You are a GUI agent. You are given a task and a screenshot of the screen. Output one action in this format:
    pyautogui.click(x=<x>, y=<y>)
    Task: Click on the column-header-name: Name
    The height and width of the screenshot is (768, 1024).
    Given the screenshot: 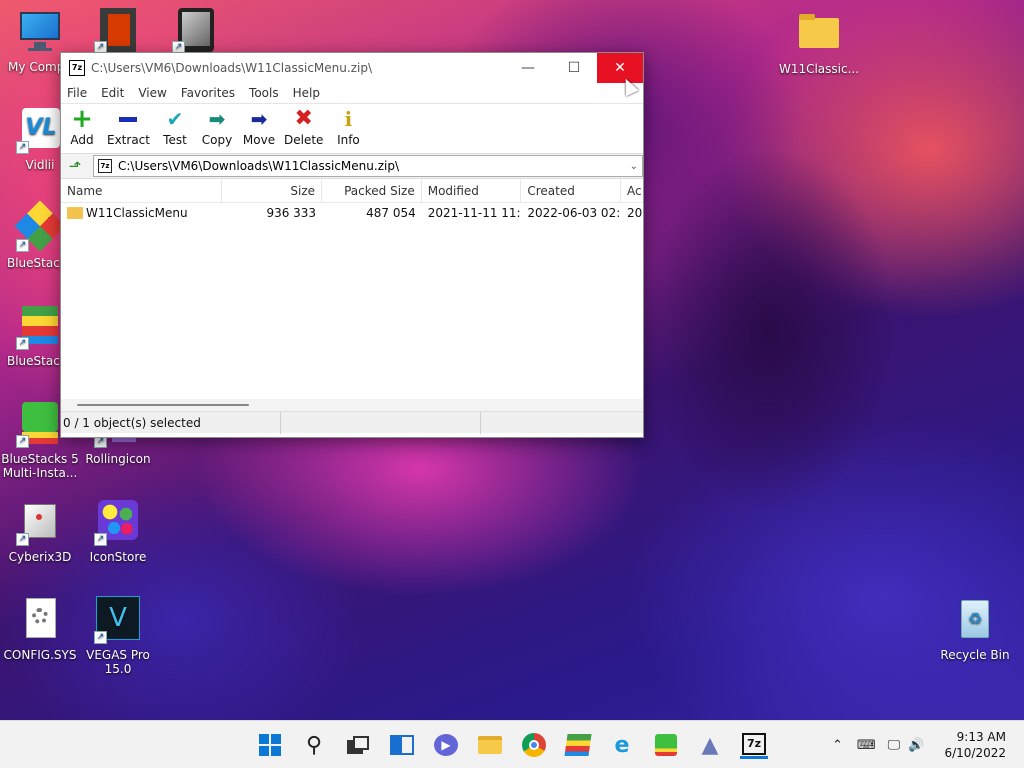 What is the action you would take?
    pyautogui.click(x=142, y=190)
    